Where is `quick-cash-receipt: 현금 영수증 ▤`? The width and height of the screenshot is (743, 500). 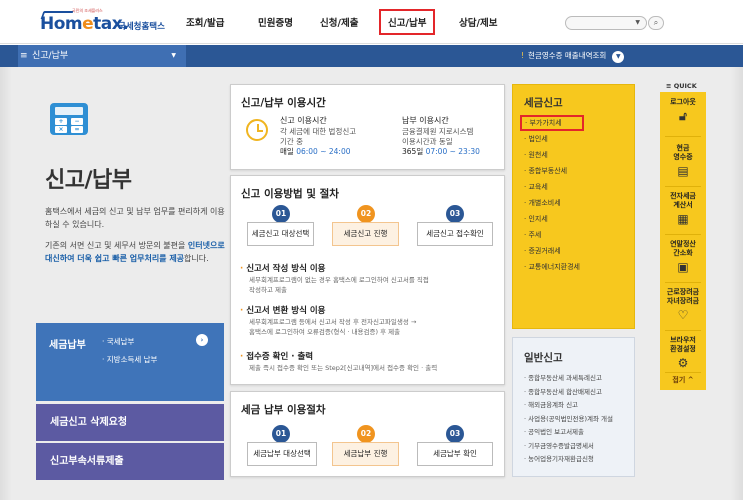
quick-cash-receipt: 현금 영수증 ▤ is located at coordinates (683, 161).